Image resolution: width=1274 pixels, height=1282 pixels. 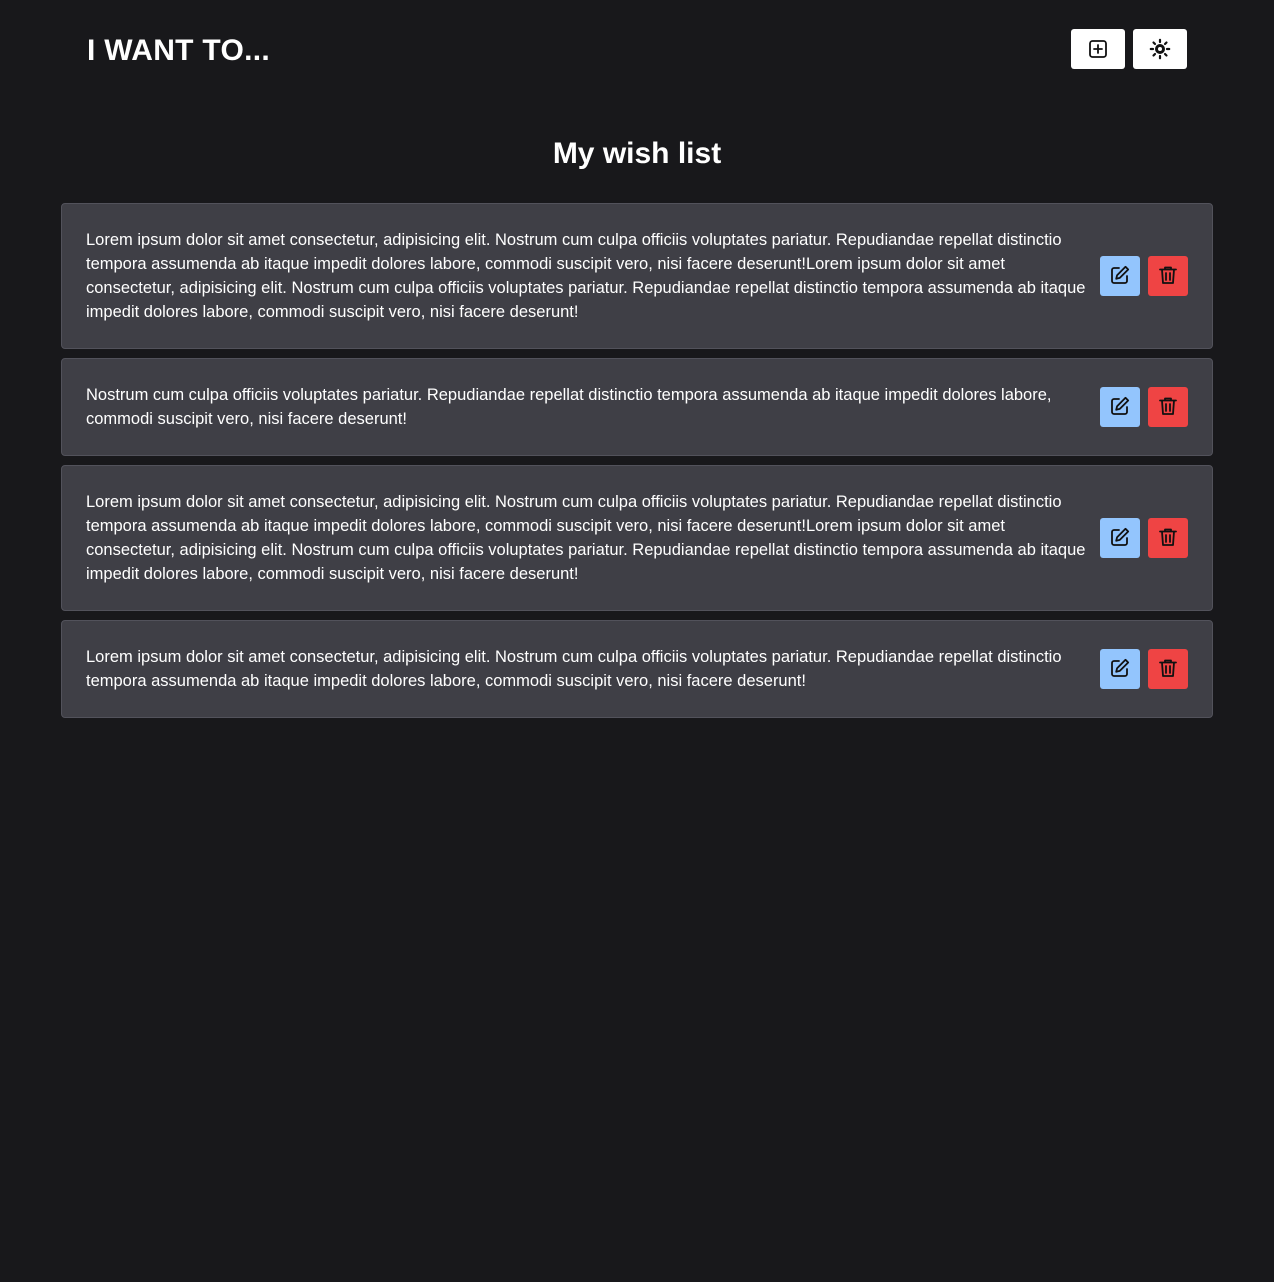 What do you see at coordinates (637, 153) in the screenshot?
I see `page-title: My wish list` at bounding box center [637, 153].